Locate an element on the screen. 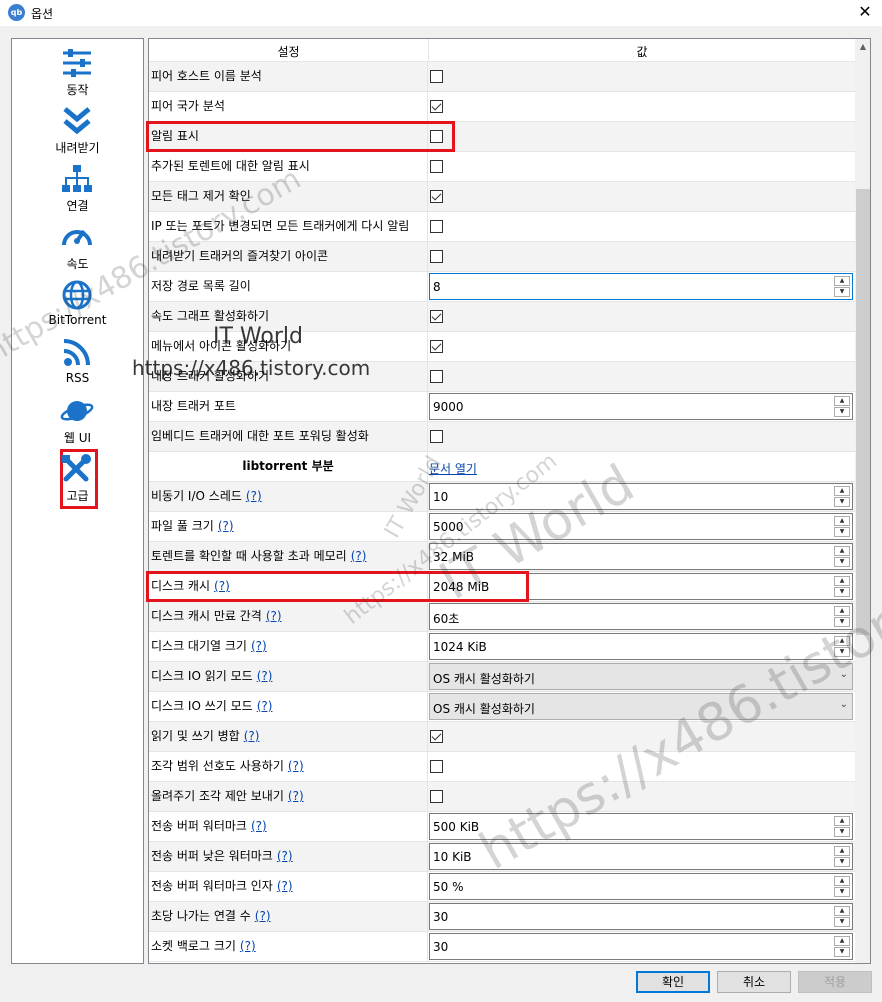 This screenshot has height=1002, width=882. setting-label-text: 토렌트를 확인할 때 사용할 초과 메모리 is located at coordinates (249, 556).